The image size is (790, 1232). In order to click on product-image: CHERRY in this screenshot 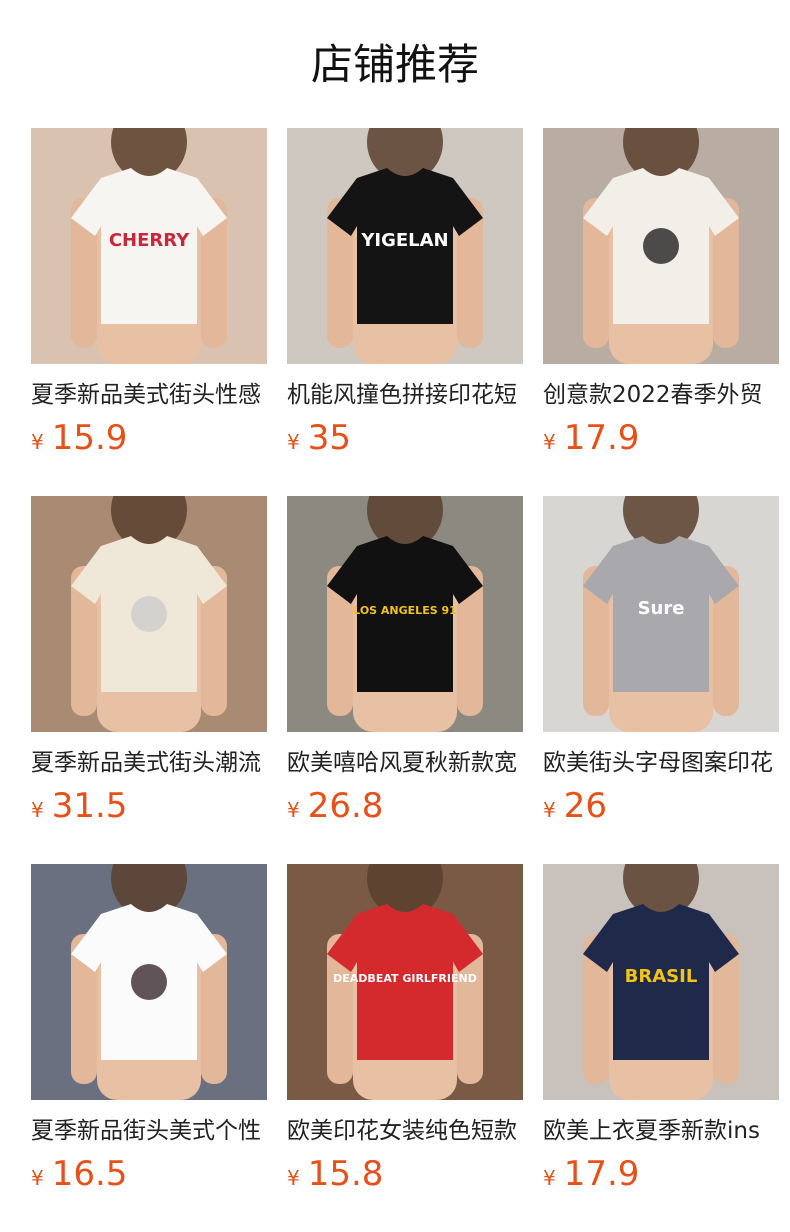, I will do `click(149, 246)`.